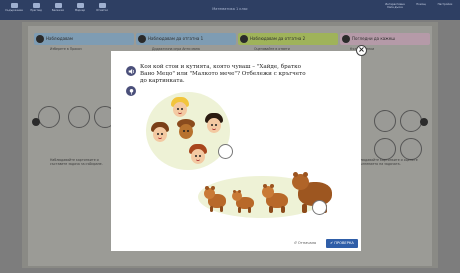  What do you see at coordinates (84, 39) in the screenshot?
I see `tab-observe: Наблюдавам` at bounding box center [84, 39].